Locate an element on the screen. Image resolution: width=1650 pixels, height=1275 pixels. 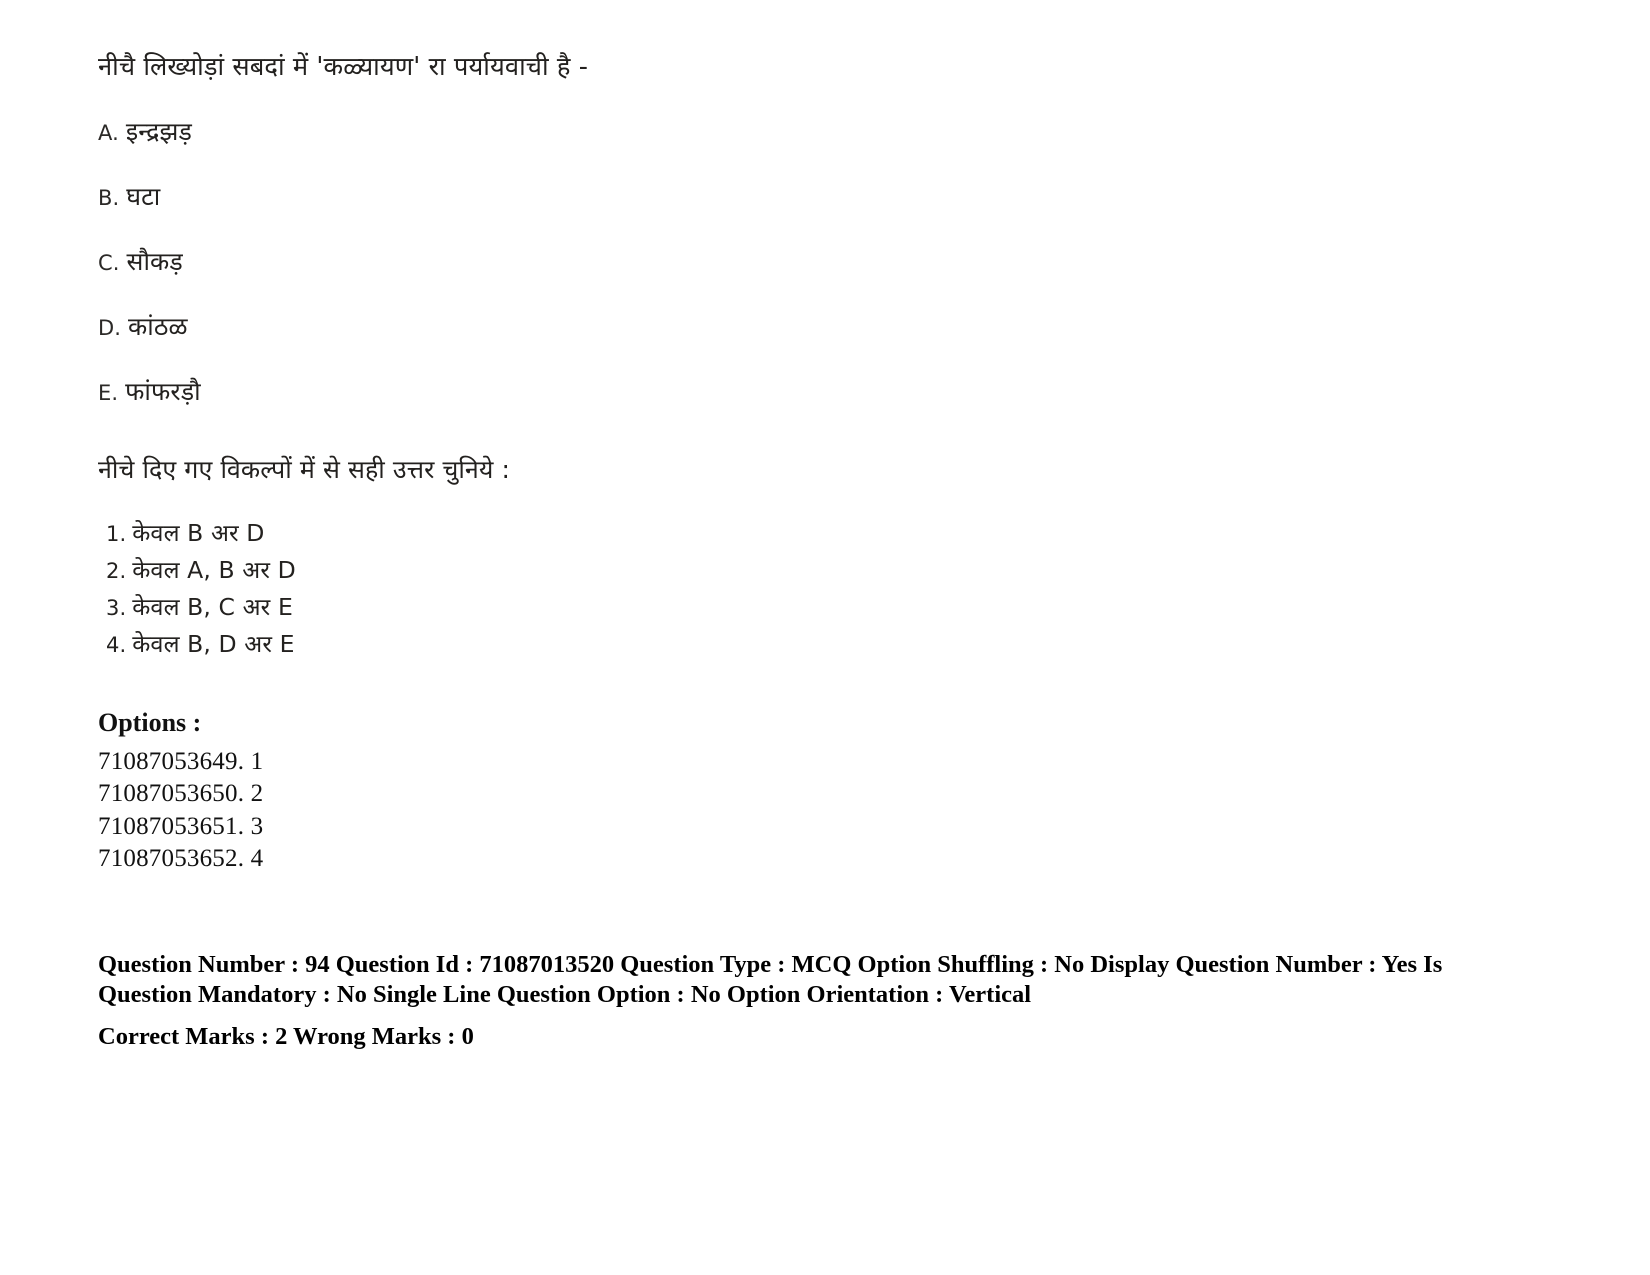
option-id-row: 71087053652. 4 is located at coordinates (181, 859).